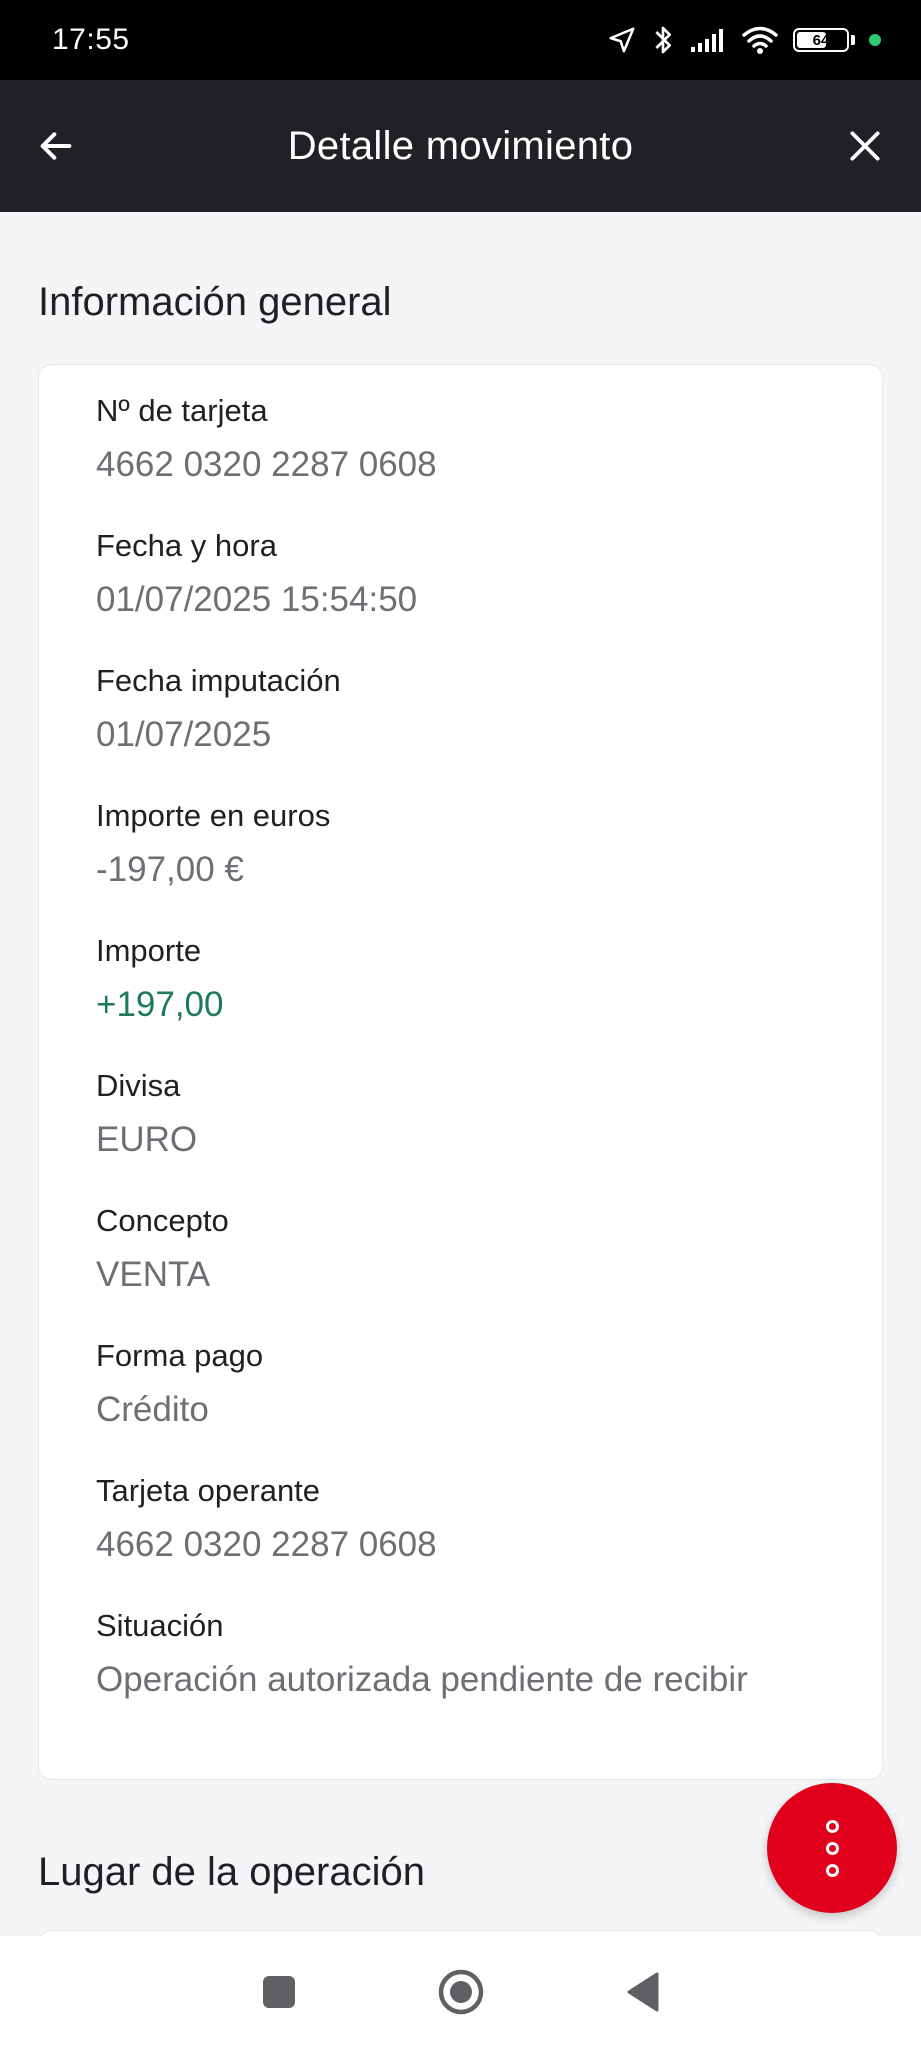 This screenshot has height=2048, width=921. Describe the element at coordinates (160, 1004) in the screenshot. I see `field-value: +197,00` at that location.